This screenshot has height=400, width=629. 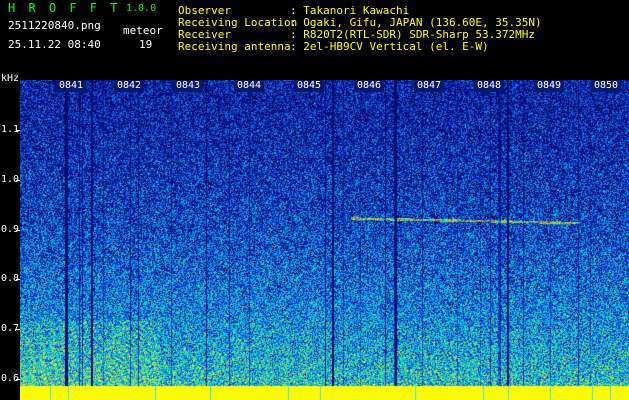 I want to click on antenna-value: : 2el-HB9CV Vertical (el. E-W), so click(x=389, y=46).